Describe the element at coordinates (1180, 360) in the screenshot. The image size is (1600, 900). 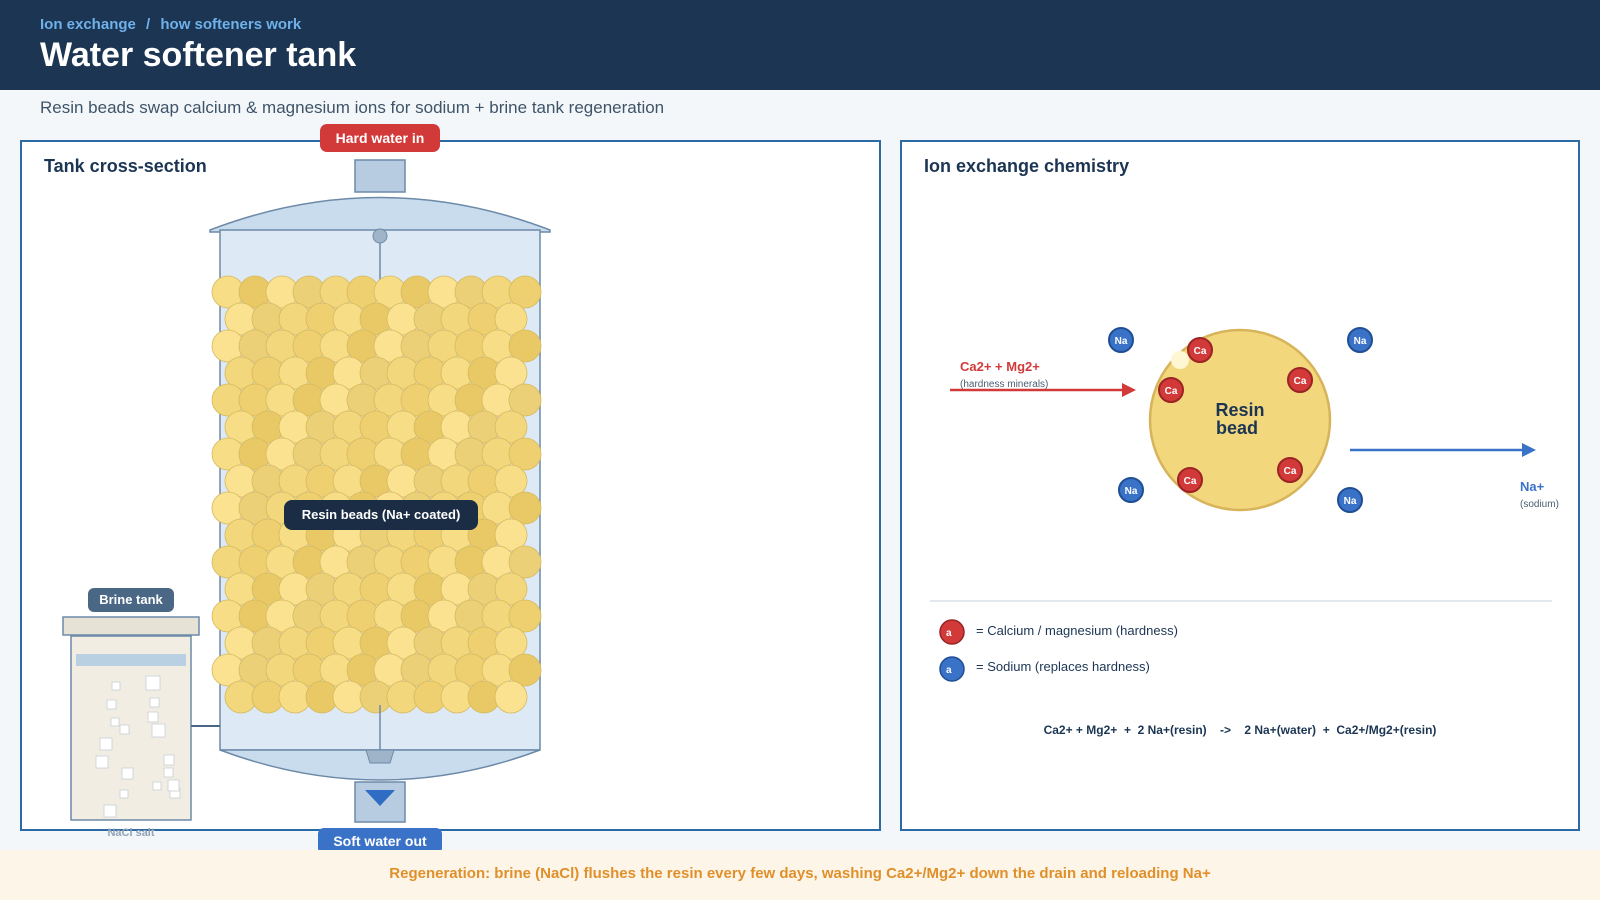
I see `bead-highlight` at that location.